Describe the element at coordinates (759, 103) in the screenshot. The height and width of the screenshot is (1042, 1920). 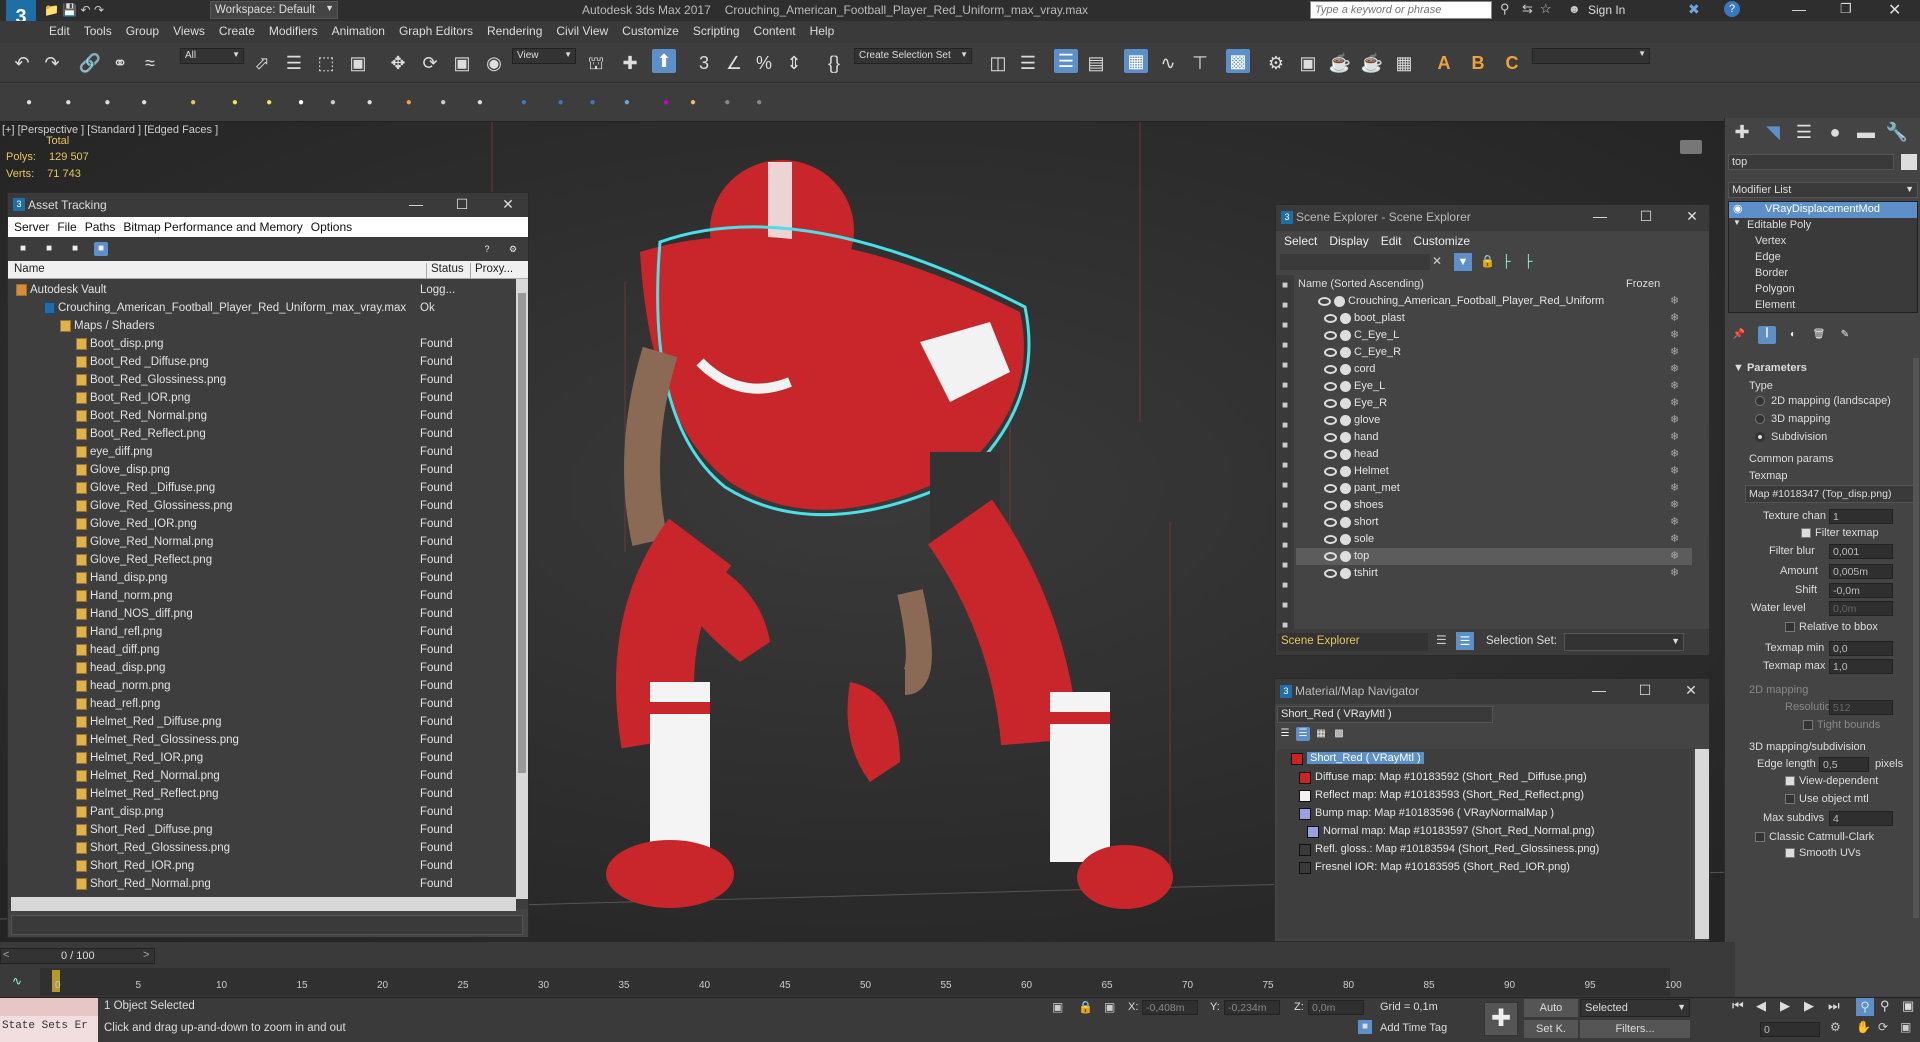
I see `vray-help-icon: ●` at that location.